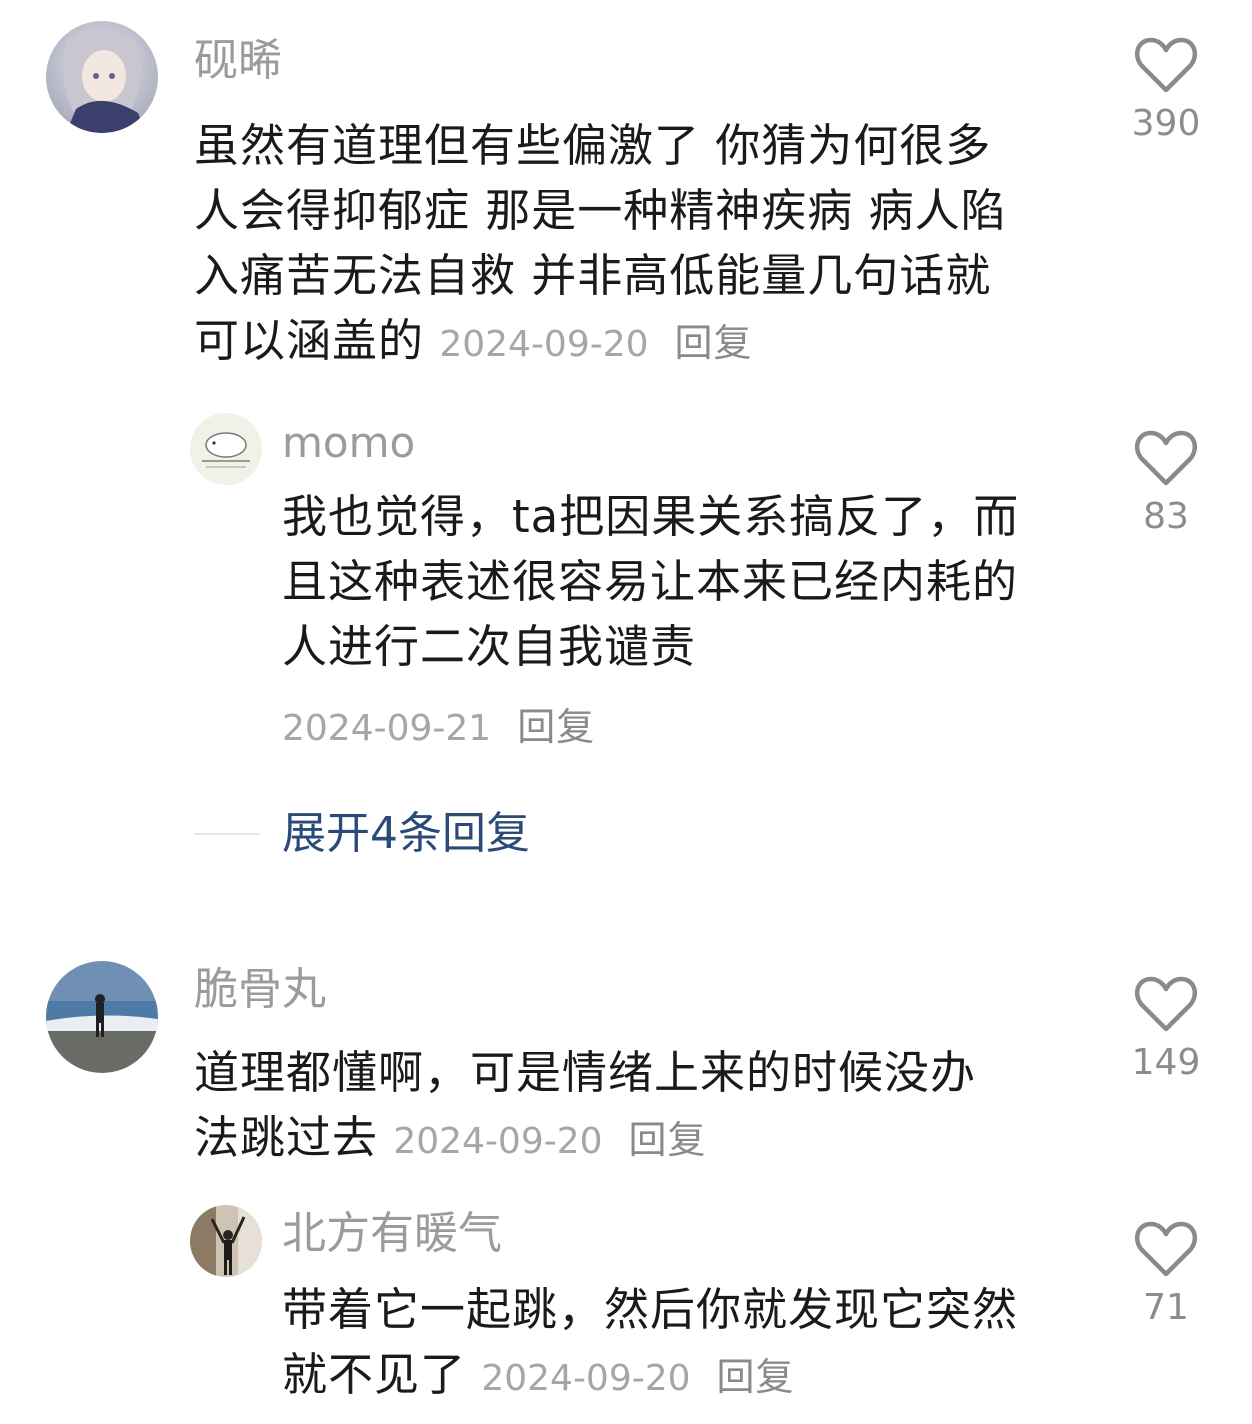 The image size is (1252, 1424). Describe the element at coordinates (489, 646) in the screenshot. I see `comment-line: 人进行二次自我谴责` at that location.